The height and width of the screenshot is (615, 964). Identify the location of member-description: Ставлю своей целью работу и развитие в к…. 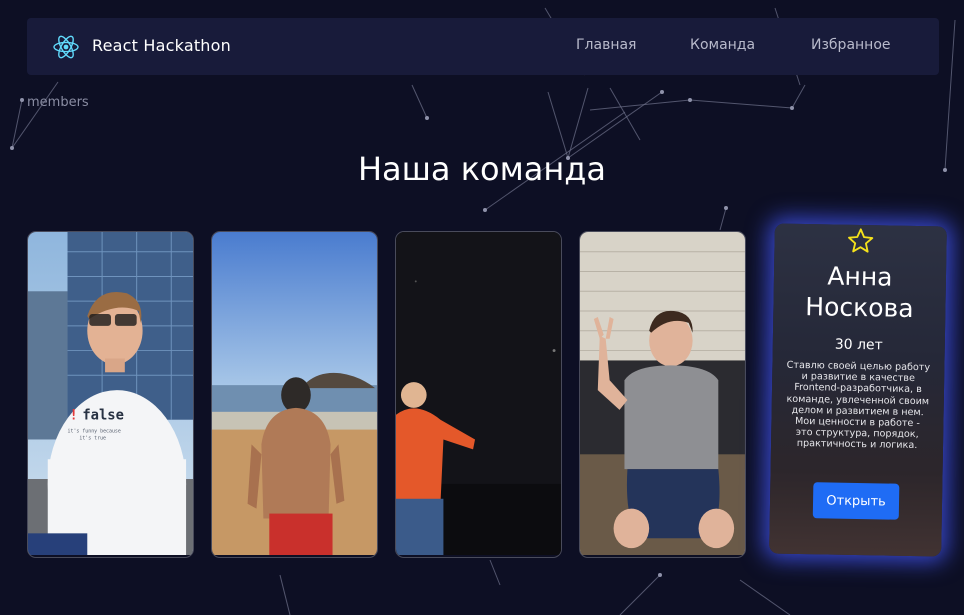
(858, 405).